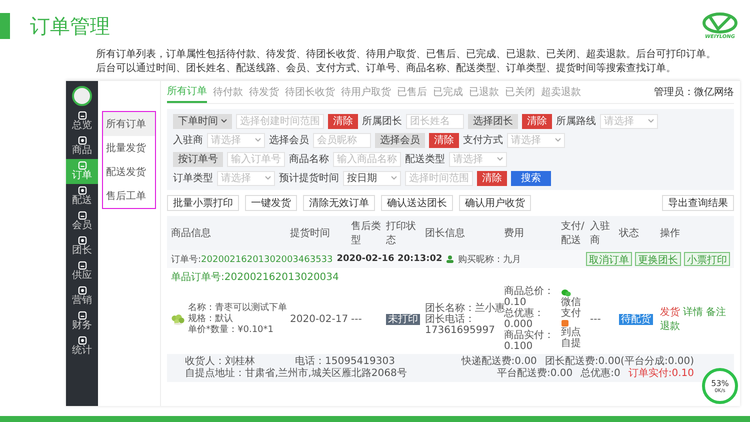  What do you see at coordinates (309, 159) in the screenshot?
I see `filter-label: 商品名称` at bounding box center [309, 159].